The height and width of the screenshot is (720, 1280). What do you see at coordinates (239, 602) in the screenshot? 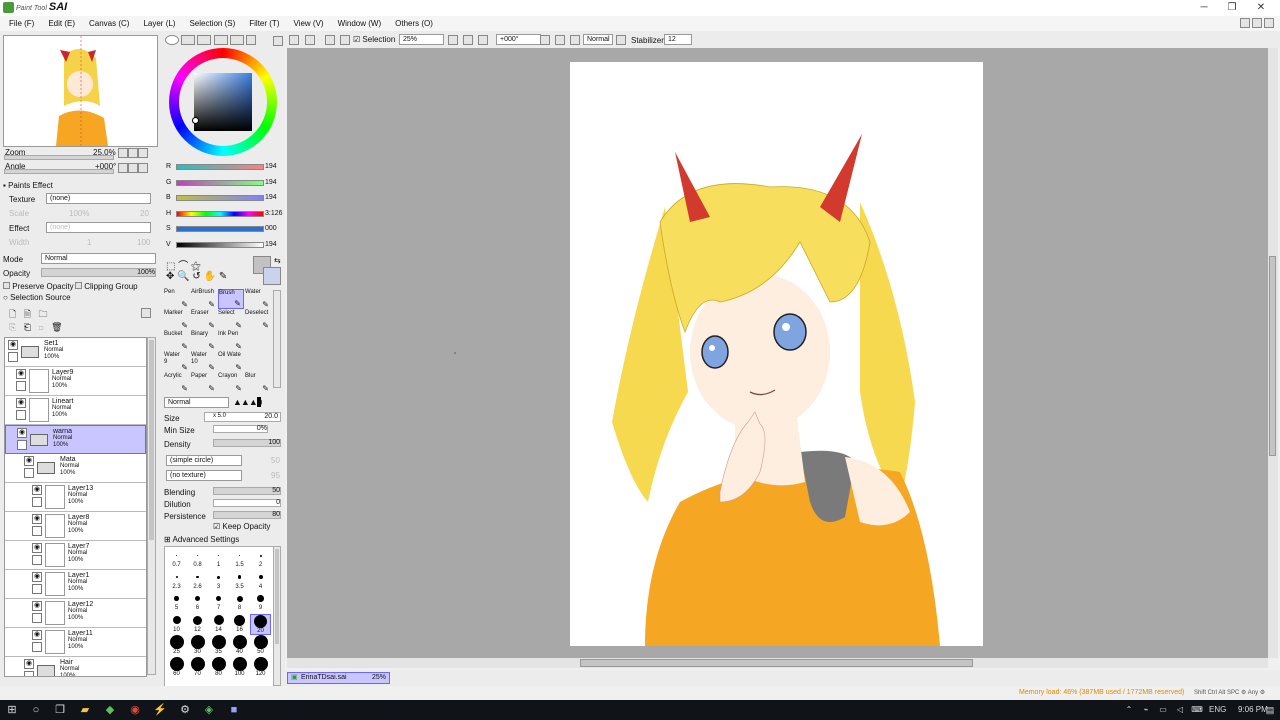
I see `brush-size-preset: 8` at bounding box center [239, 602].